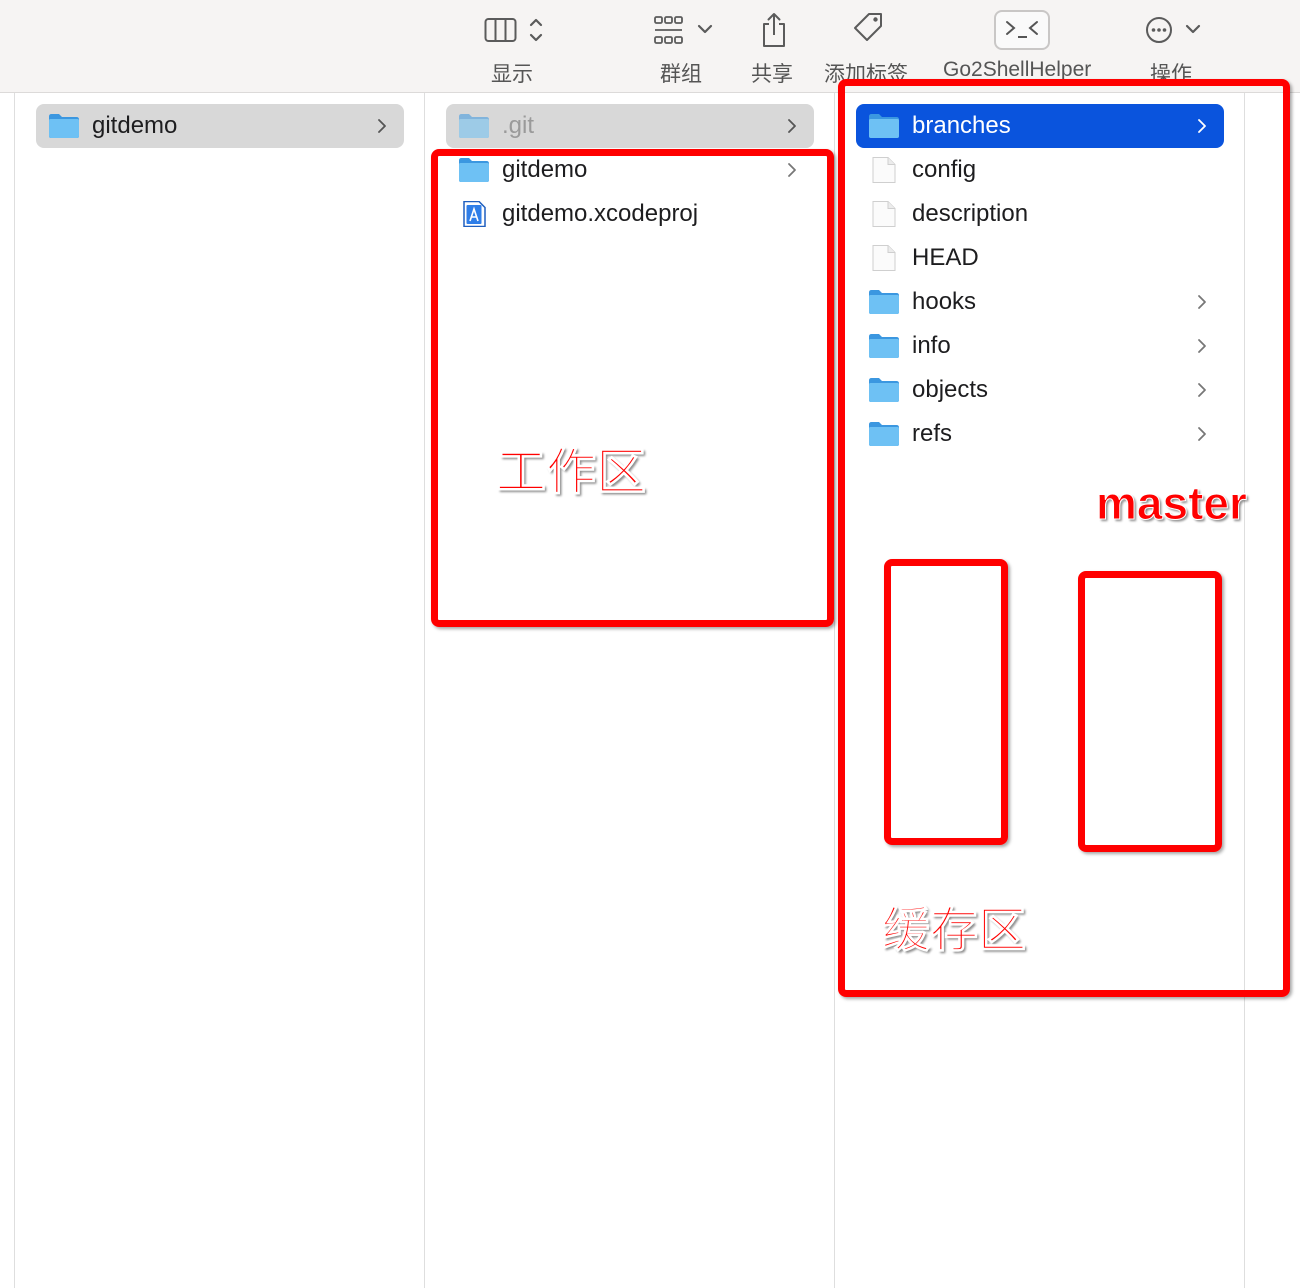 This screenshot has height=1288, width=1300. What do you see at coordinates (630, 126) in the screenshot?
I see `list-item-git-folder: .git` at bounding box center [630, 126].